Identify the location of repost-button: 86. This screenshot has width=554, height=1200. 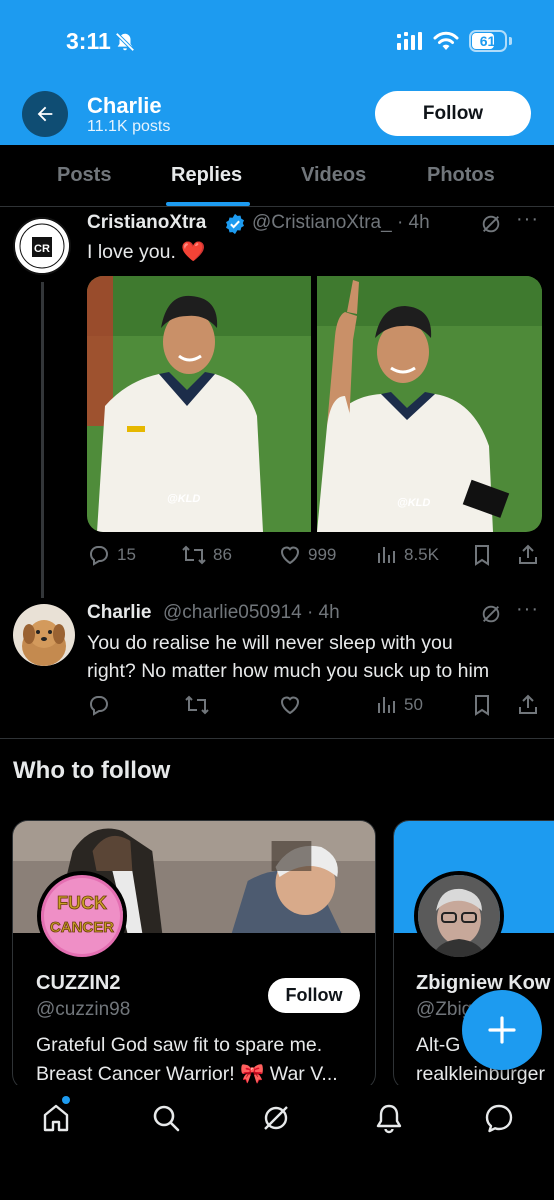
(206, 555).